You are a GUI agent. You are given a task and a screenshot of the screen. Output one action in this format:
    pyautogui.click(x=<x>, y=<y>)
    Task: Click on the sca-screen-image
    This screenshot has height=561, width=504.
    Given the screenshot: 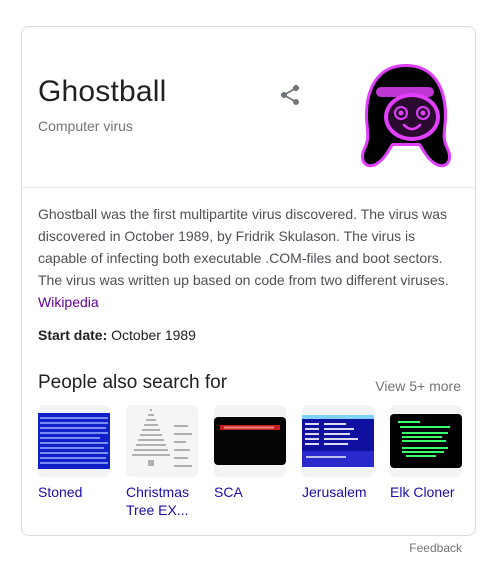 What is the action you would take?
    pyautogui.click(x=250, y=441)
    